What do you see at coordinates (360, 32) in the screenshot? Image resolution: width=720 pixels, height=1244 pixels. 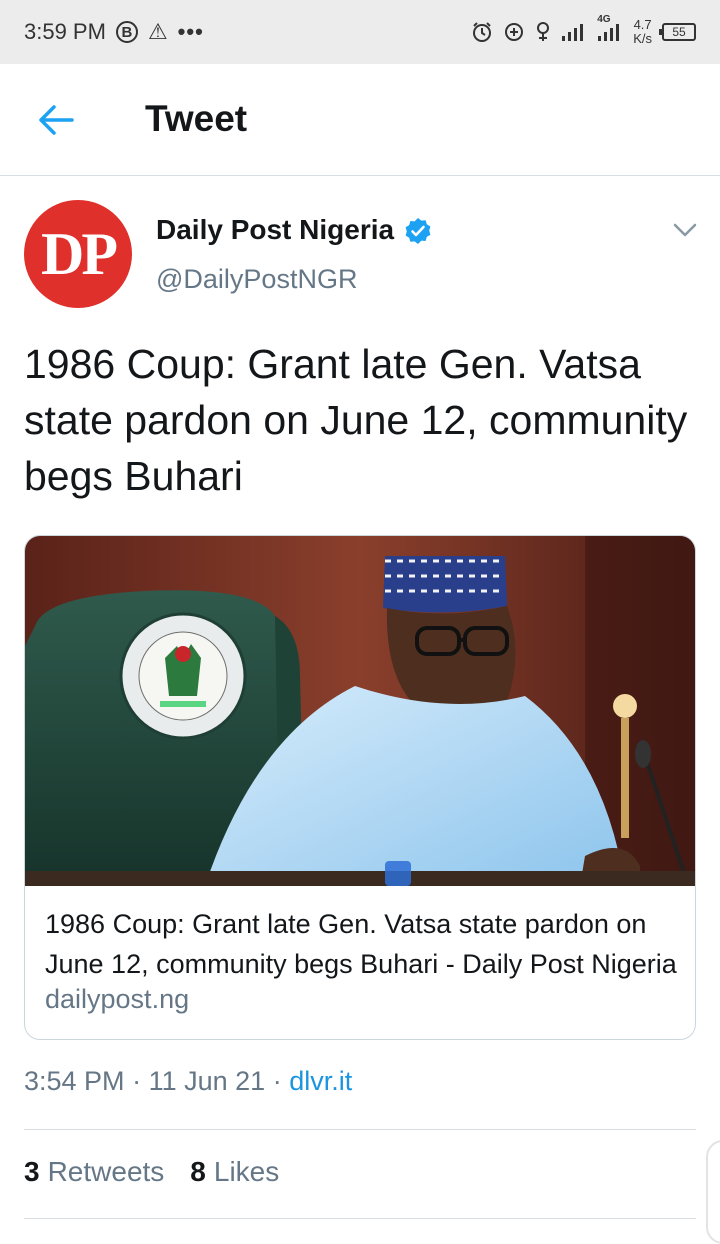 I see `status-bar: 3:59 PM B ⚠ ••• 4G 4.7 K/s 55` at bounding box center [360, 32].